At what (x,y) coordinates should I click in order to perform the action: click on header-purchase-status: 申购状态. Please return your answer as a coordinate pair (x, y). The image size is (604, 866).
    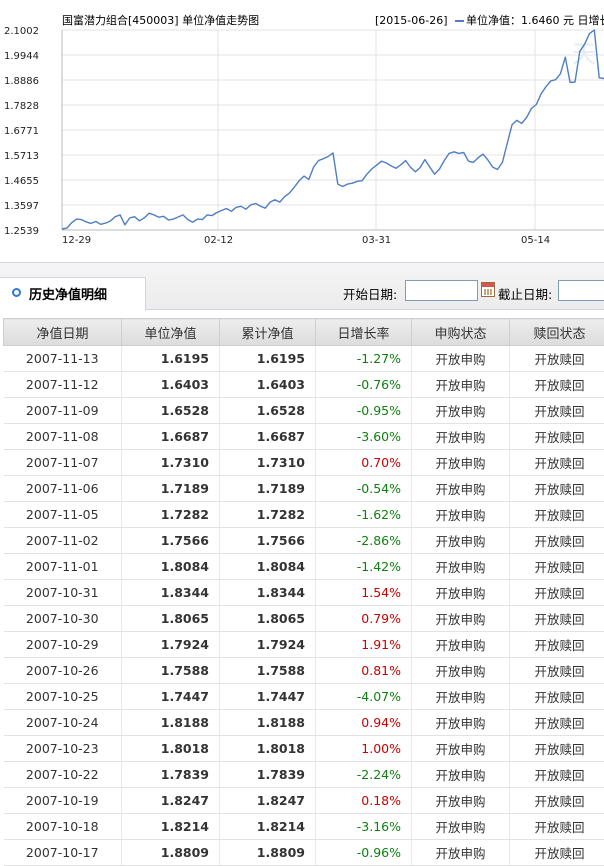
    Looking at the image, I should click on (460, 332).